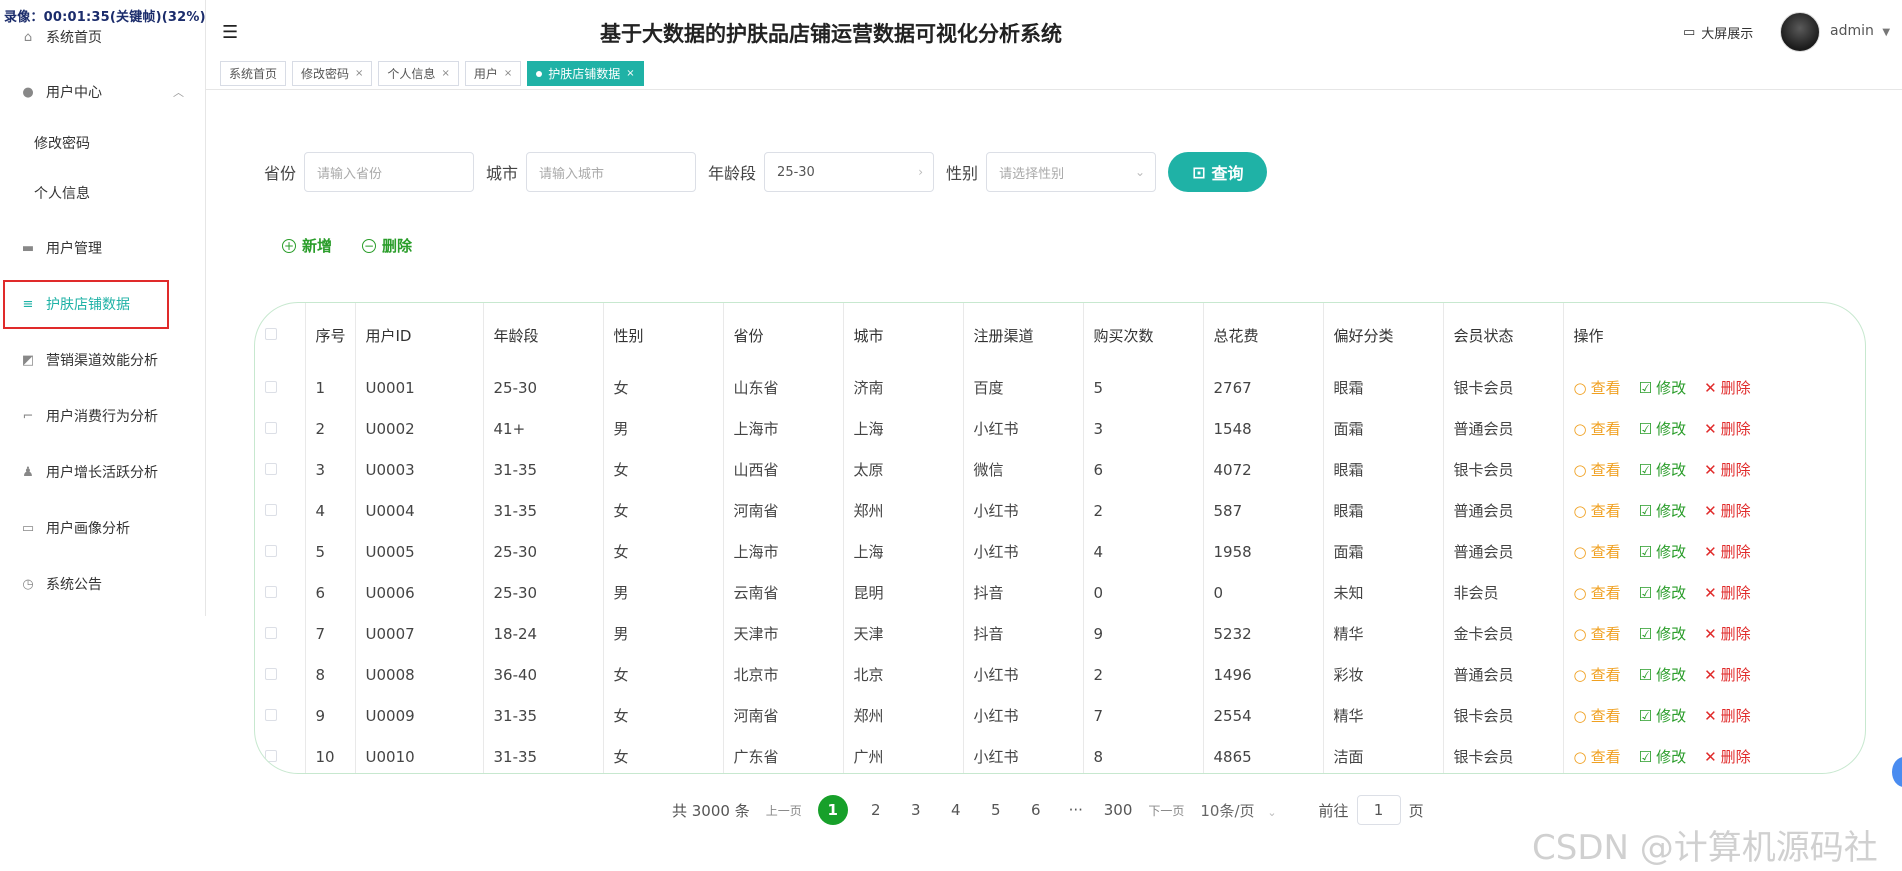  Describe the element at coordinates (1263, 633) in the screenshot. I see `table-cell: 5232` at that location.